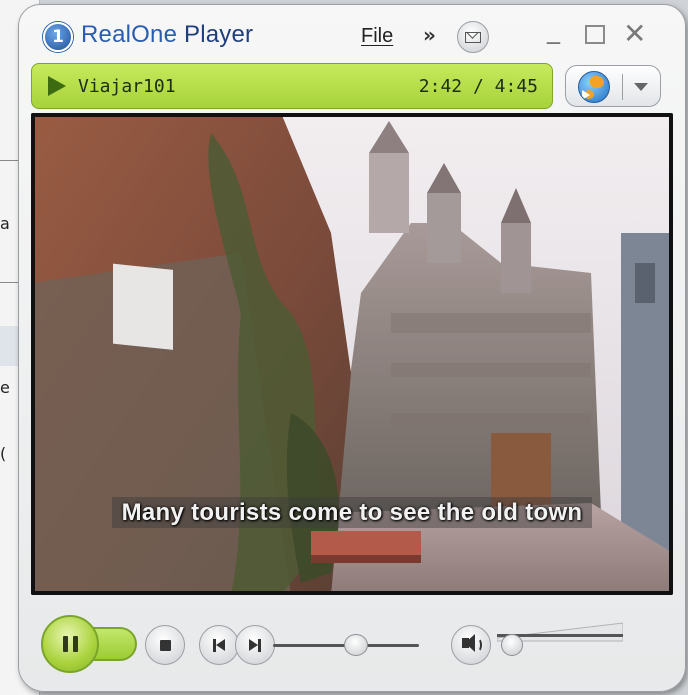 Image resolution: width=688 pixels, height=695 pixels. Describe the element at coordinates (634, 33) in the screenshot. I see `close-button: ✕` at that location.